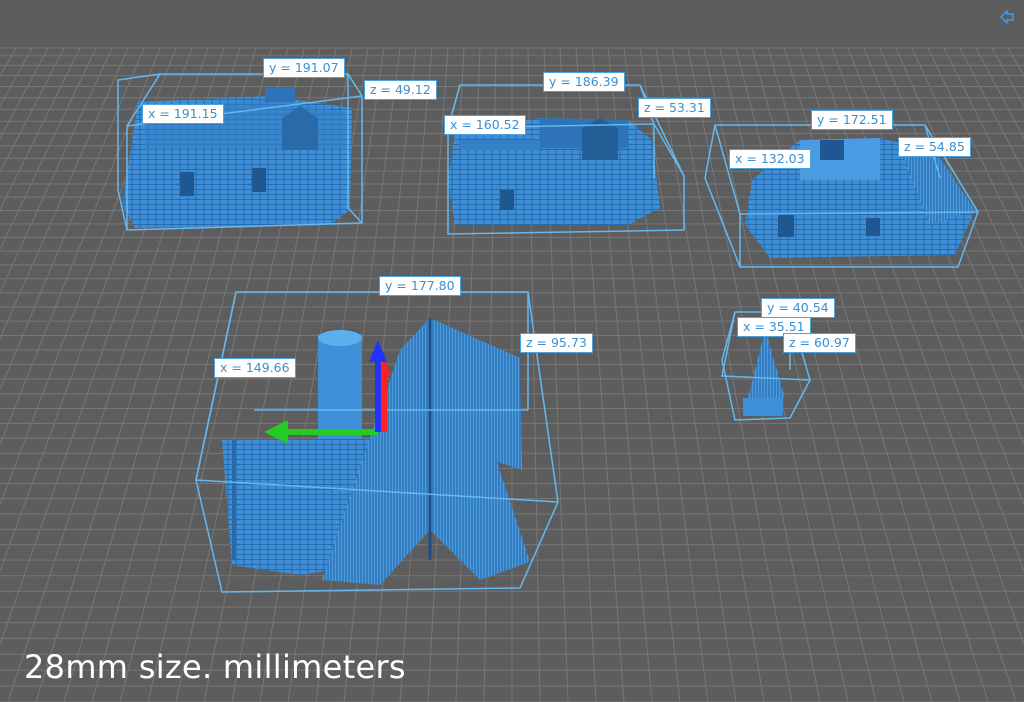 The height and width of the screenshot is (702, 1024). Describe the element at coordinates (819, 343) in the screenshot. I see `house-5-z-label: z = 60.97` at that location.